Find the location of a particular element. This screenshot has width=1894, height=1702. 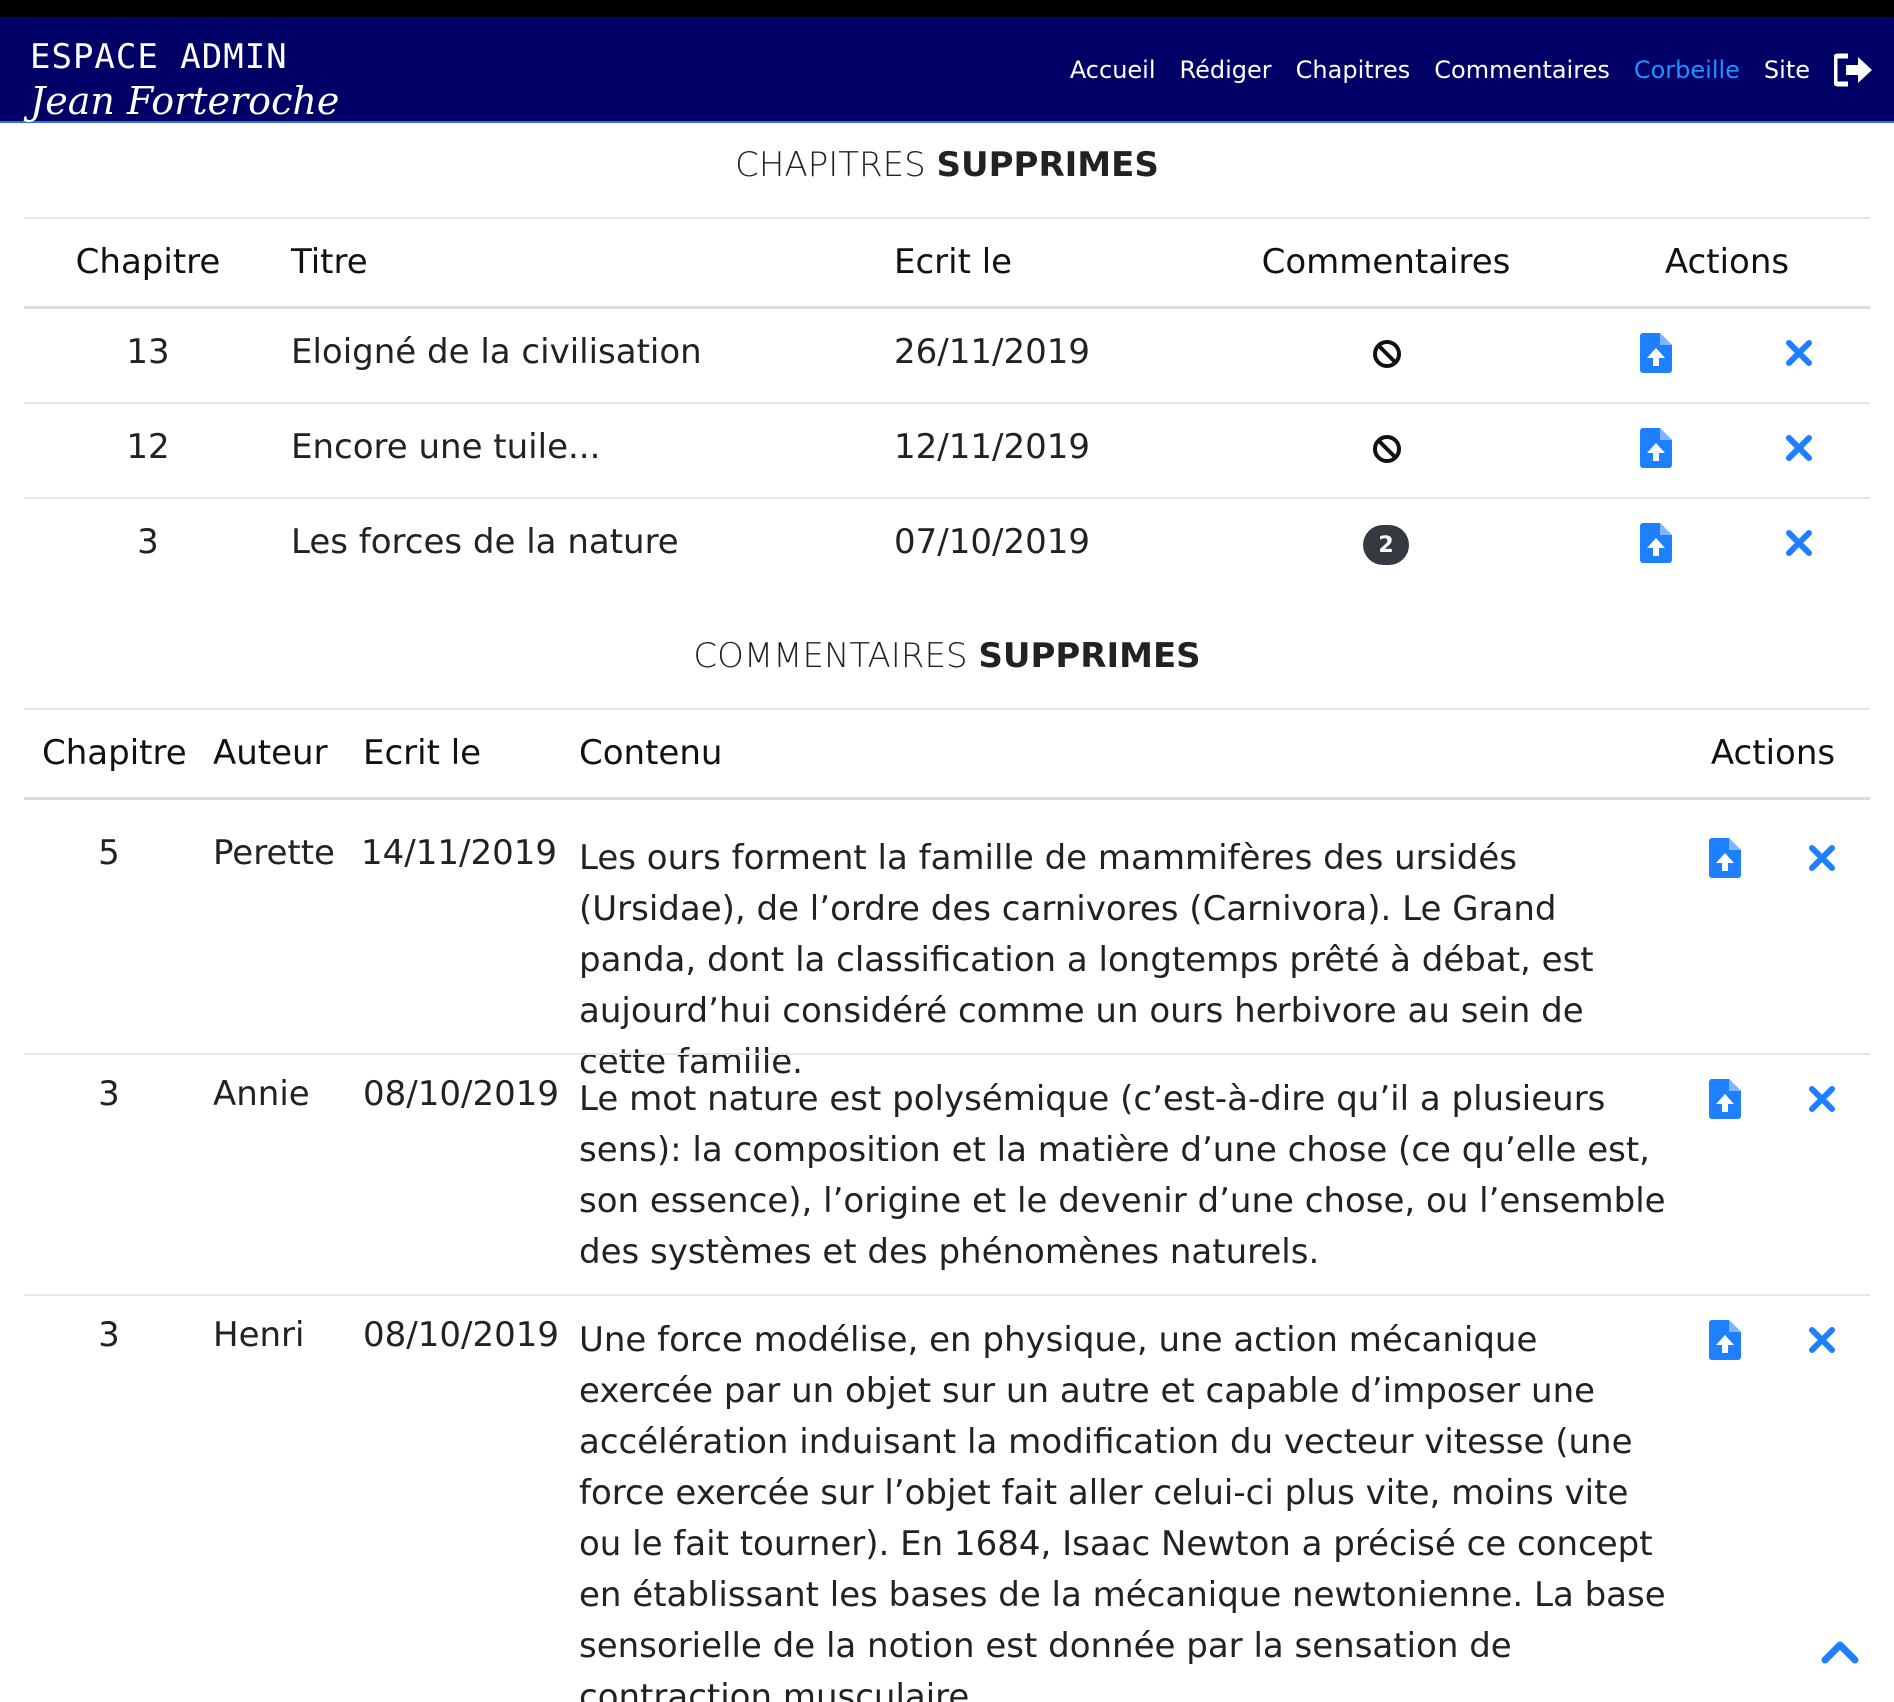

chapters-section-title: CHAPITRES SUPPRIMES is located at coordinates (947, 165).